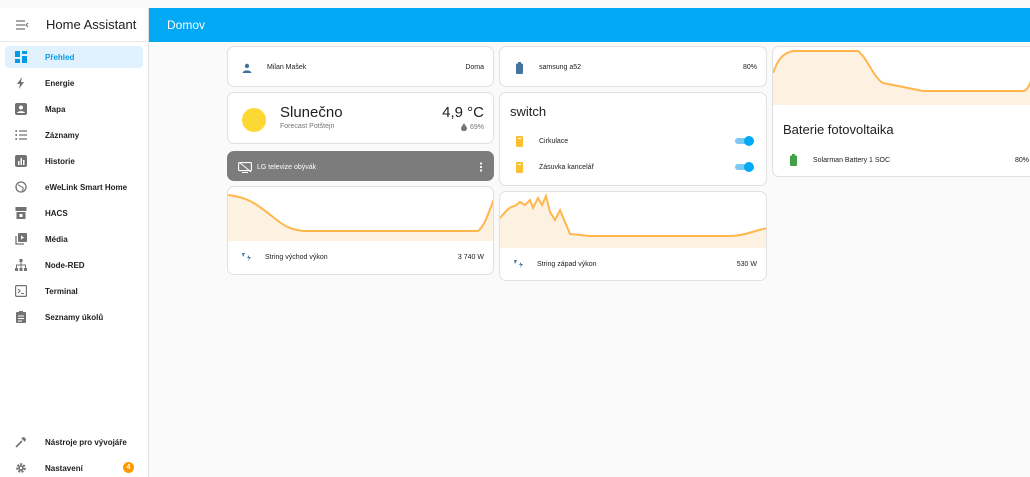 This screenshot has width=1030, height=477. What do you see at coordinates (476, 127) in the screenshot?
I see `weather-humidity: 69%` at bounding box center [476, 127].